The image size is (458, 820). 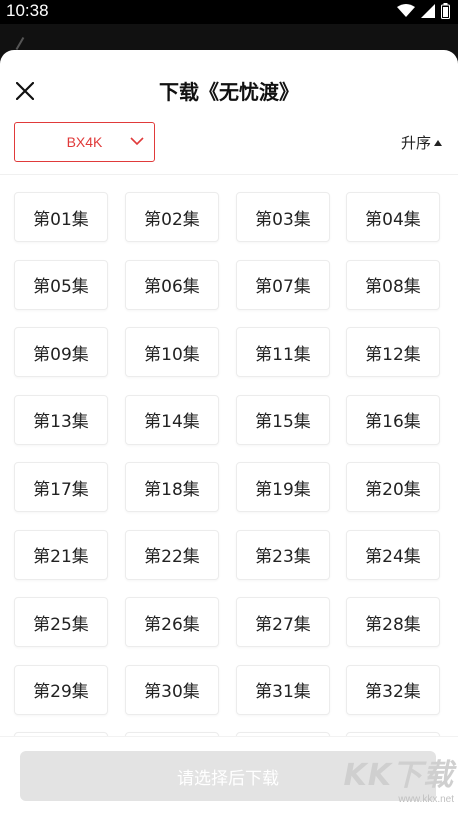 What do you see at coordinates (61, 217) in the screenshot?
I see `episode-button: 第01集` at bounding box center [61, 217].